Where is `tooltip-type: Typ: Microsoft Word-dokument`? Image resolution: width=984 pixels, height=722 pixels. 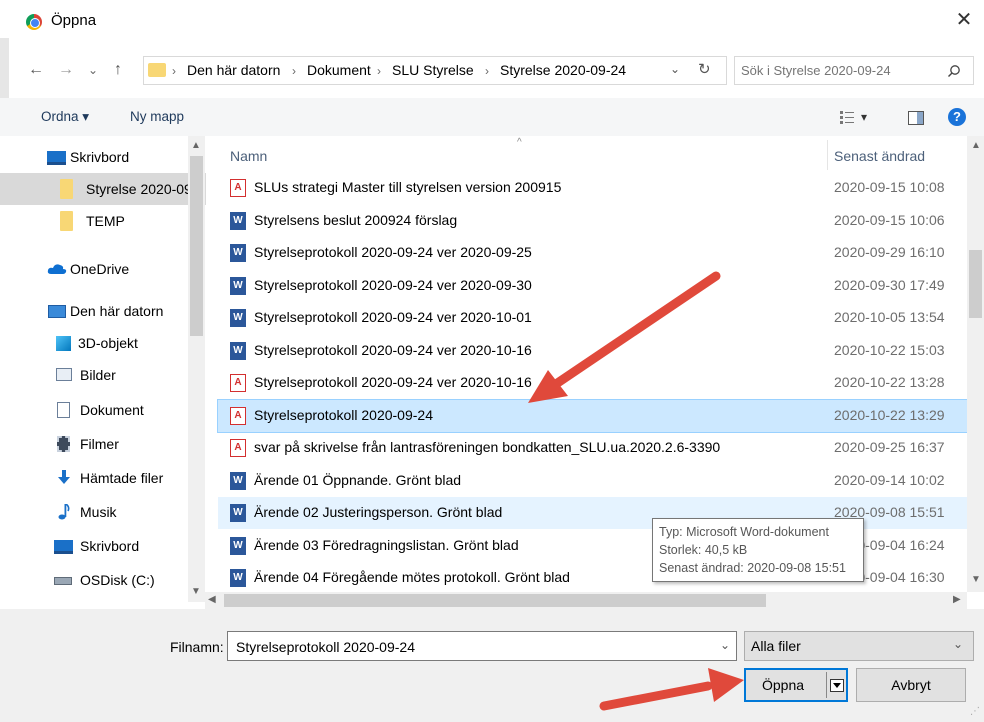 tooltip-type: Typ: Microsoft Word-dokument is located at coordinates (744, 532).